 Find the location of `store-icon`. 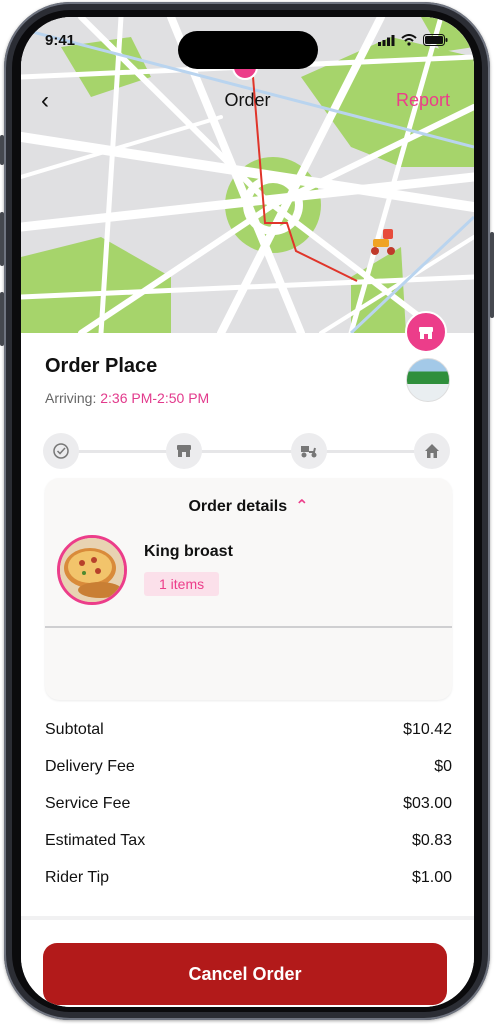

store-icon is located at coordinates (184, 451).